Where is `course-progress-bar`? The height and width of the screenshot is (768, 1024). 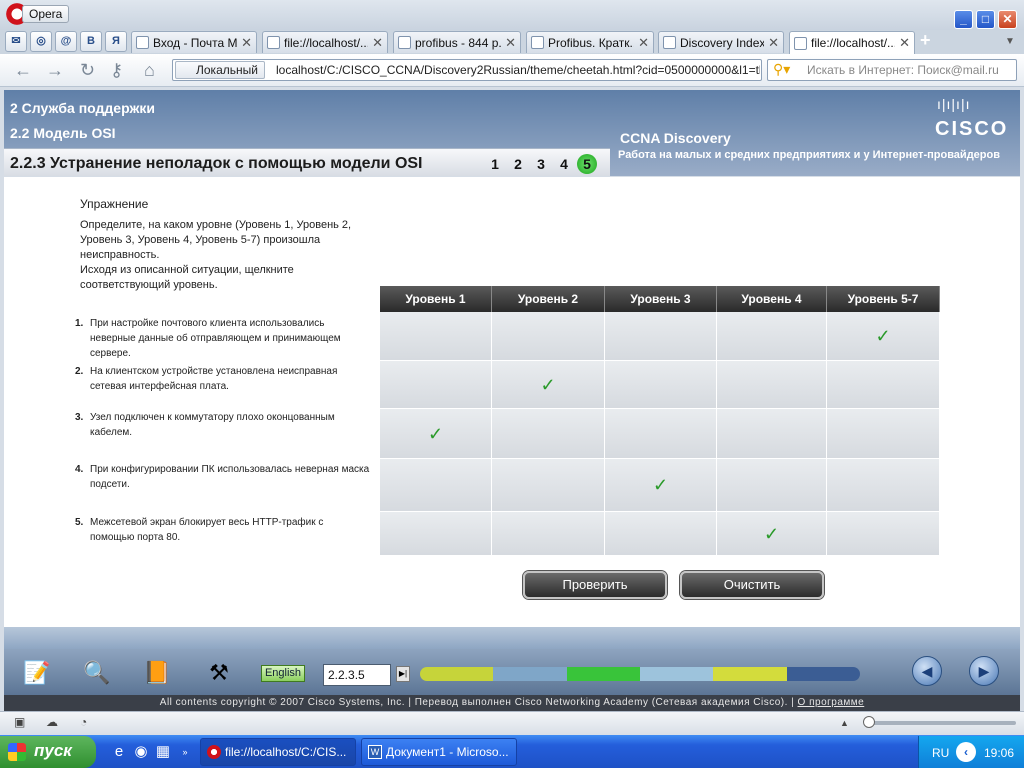 course-progress-bar is located at coordinates (640, 674).